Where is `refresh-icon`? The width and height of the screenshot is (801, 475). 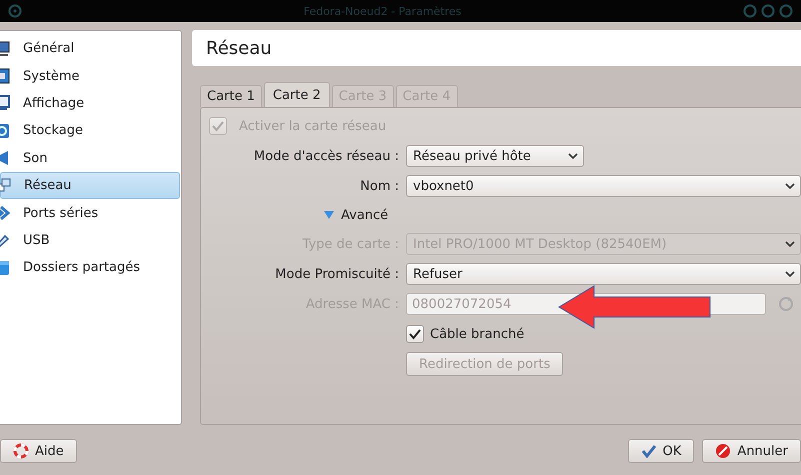 refresh-icon is located at coordinates (786, 304).